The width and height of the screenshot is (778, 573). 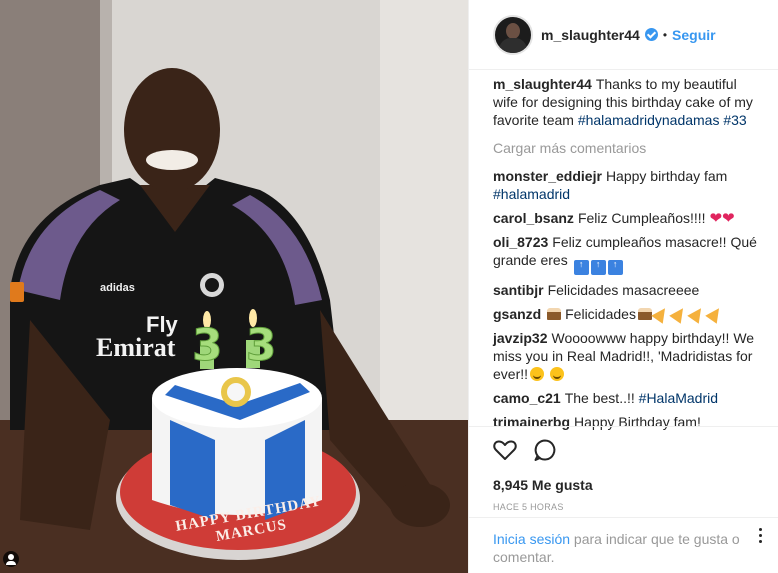 I want to click on post-timestamp: HACE 5 HORAS, so click(x=528, y=507).